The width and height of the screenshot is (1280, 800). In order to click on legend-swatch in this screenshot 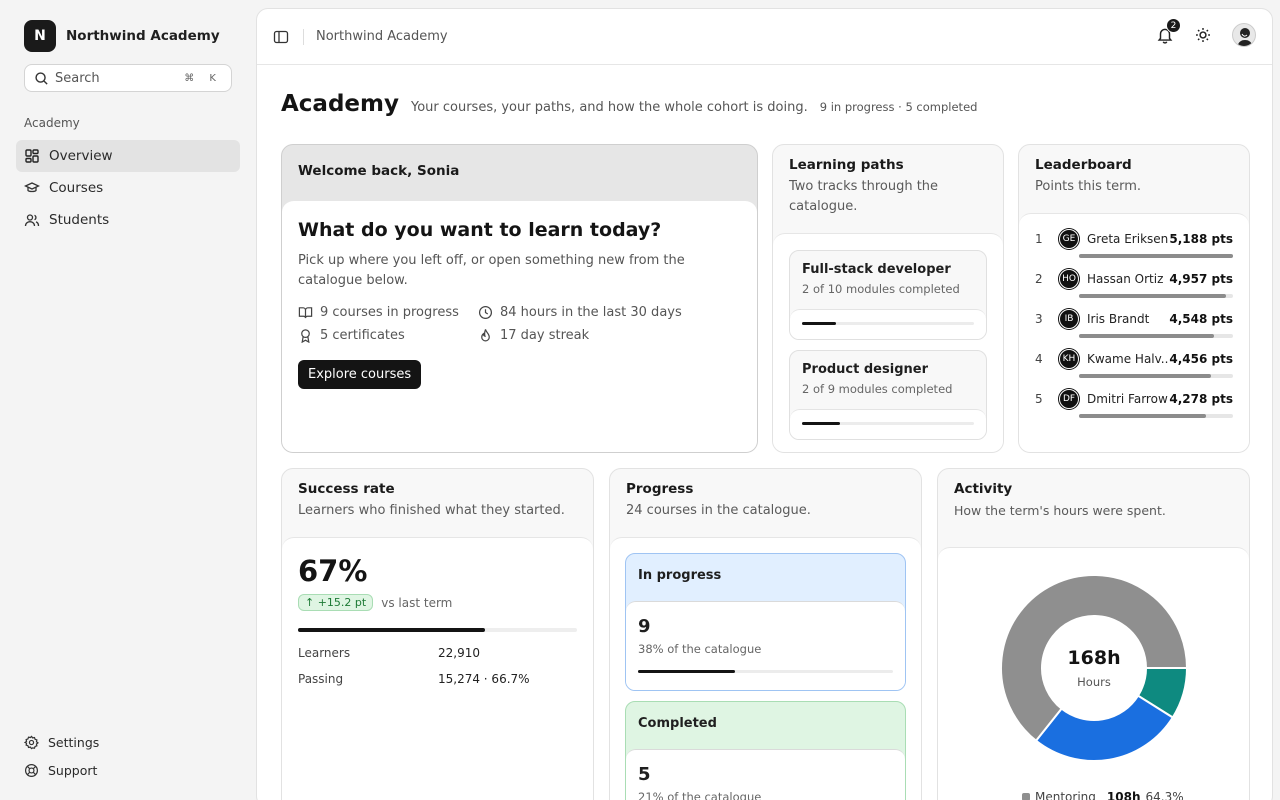, I will do `click(1026, 796)`.